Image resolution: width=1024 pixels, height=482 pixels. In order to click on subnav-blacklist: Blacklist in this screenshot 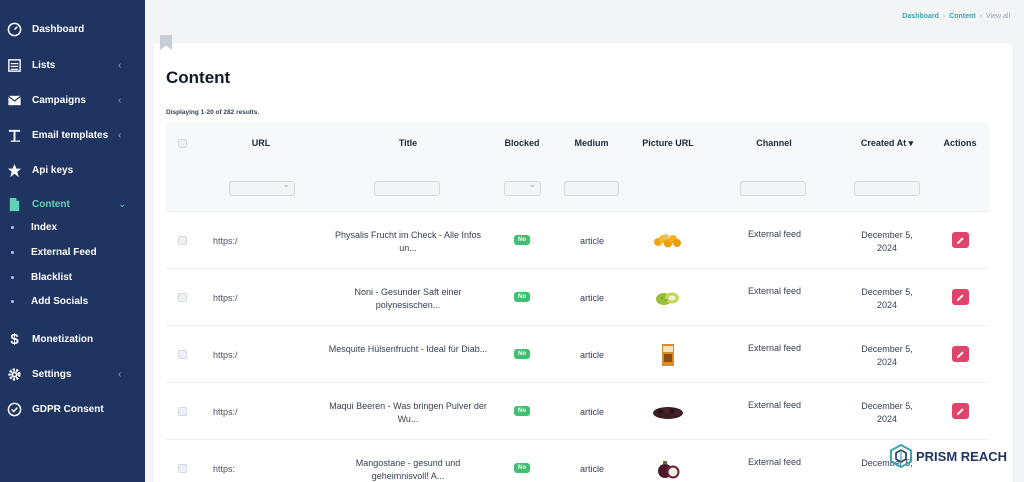, I will do `click(72, 277)`.